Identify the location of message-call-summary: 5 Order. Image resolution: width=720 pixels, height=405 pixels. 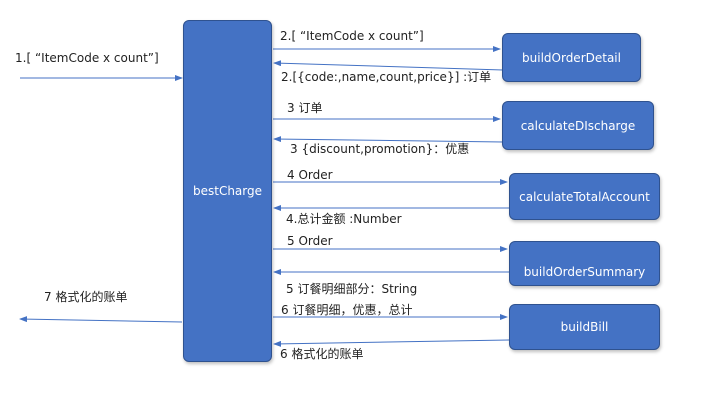
(310, 241).